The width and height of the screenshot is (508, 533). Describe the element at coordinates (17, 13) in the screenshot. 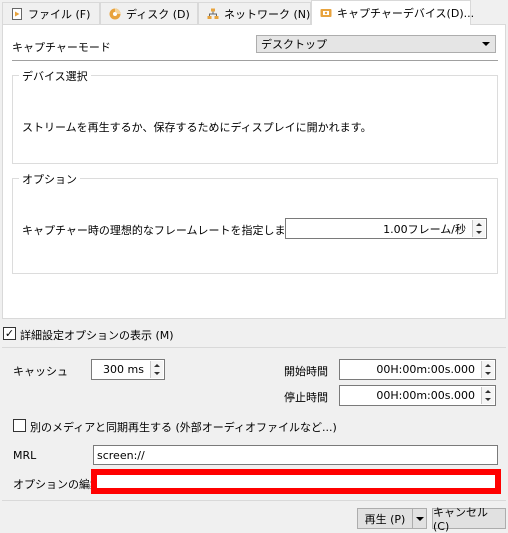

I see `file-play-icon` at that location.